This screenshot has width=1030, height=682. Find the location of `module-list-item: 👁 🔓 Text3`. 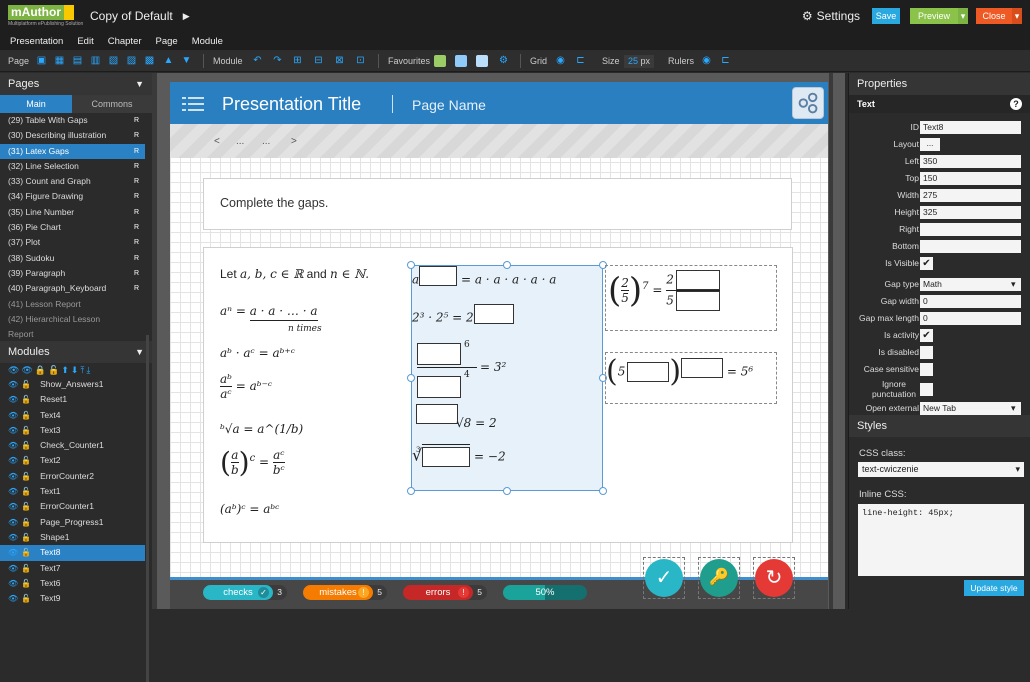

module-list-item: 👁 🔓 Text3 is located at coordinates (72, 430).